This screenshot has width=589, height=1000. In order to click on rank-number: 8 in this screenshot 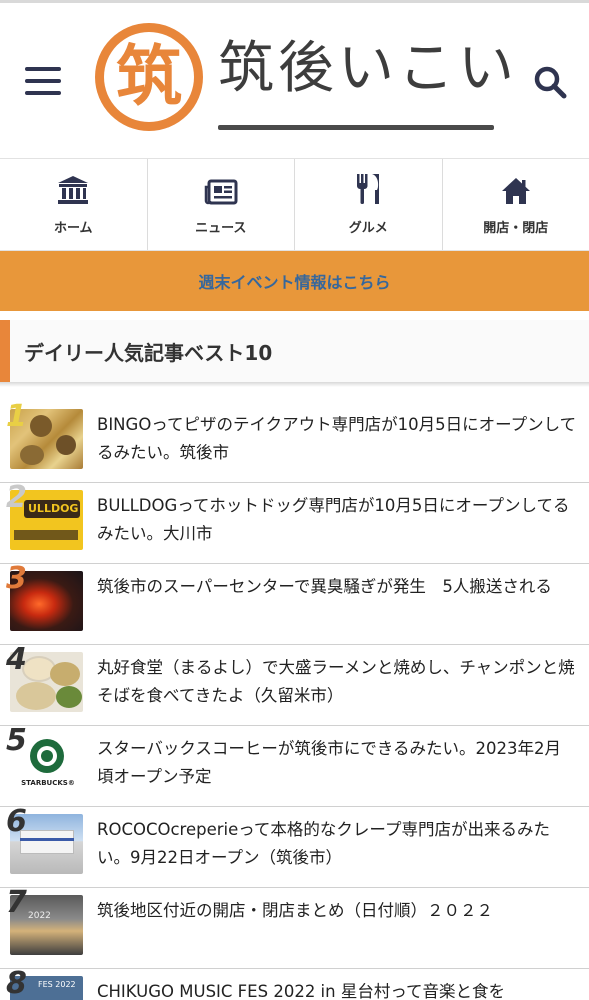, I will do `click(16, 983)`.